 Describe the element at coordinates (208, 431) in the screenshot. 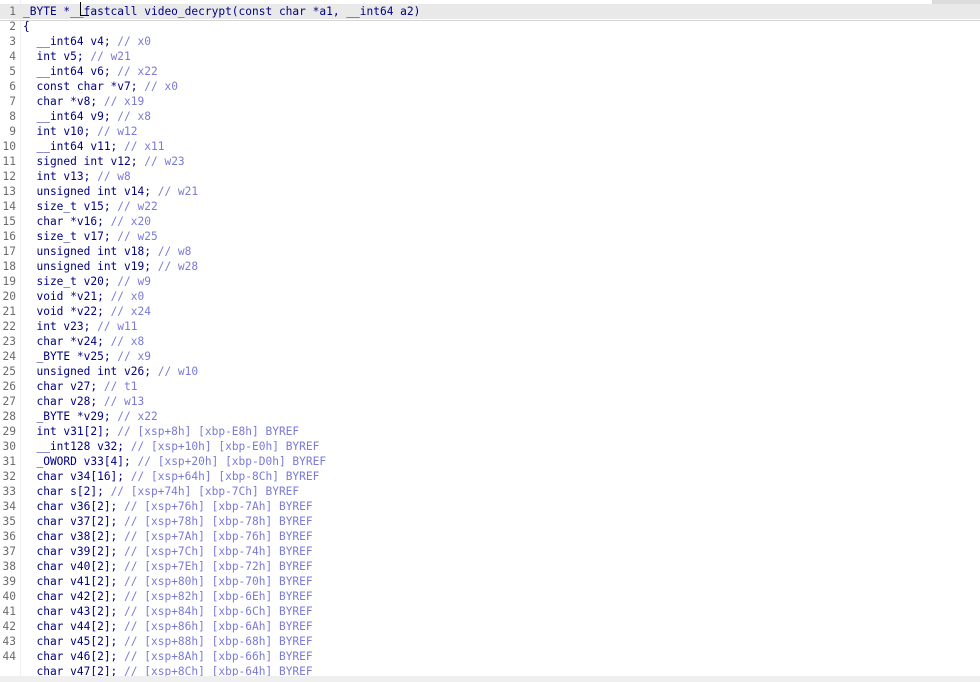

I see `code-comment: // [xsp+8h] [xbp-E8h] BYREF` at that location.